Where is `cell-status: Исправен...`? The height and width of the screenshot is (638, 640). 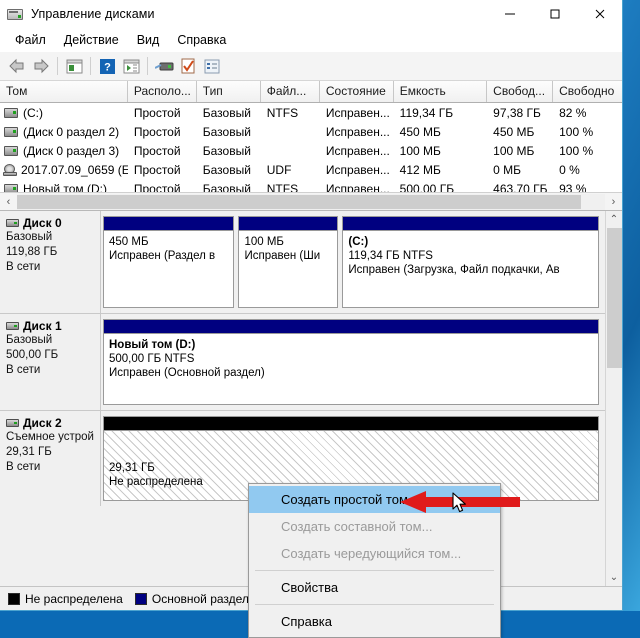 cell-status: Исправен... is located at coordinates (357, 150).